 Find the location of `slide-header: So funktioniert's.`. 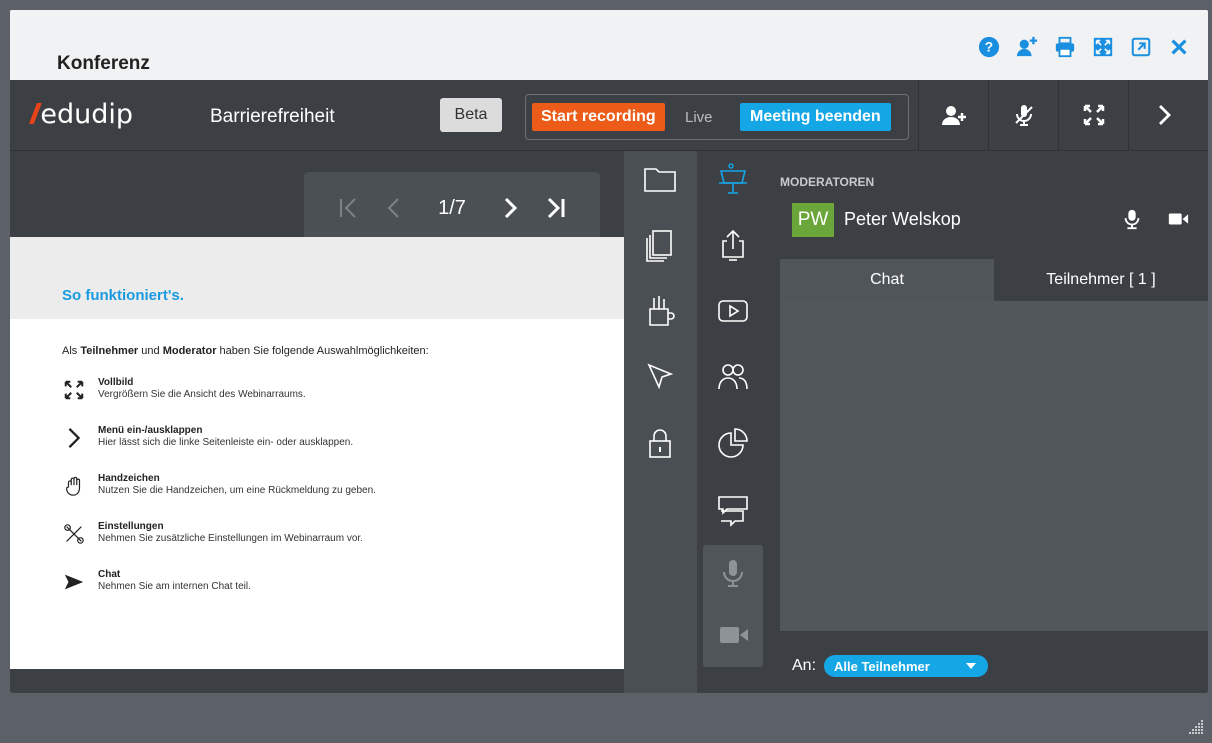

slide-header: So funktioniert's. is located at coordinates (317, 278).